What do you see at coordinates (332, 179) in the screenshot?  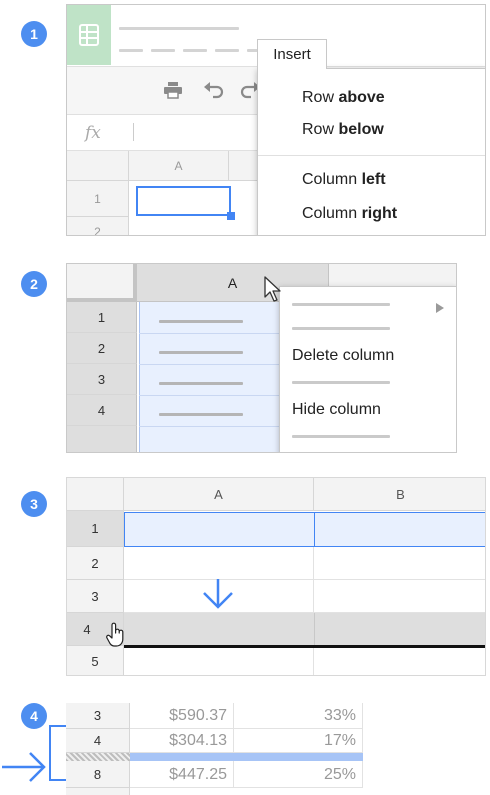 I see `column-left-prefix: Column` at bounding box center [332, 179].